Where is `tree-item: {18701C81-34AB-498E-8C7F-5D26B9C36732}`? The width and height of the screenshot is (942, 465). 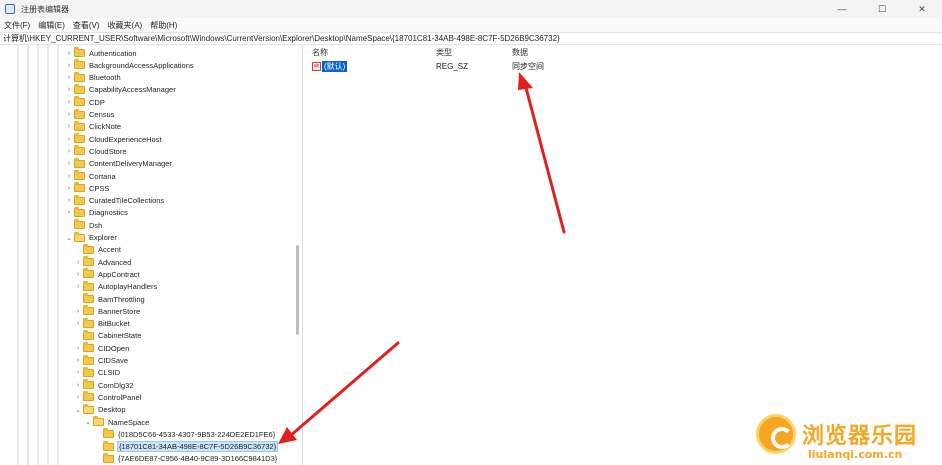 tree-item: {18701C81-34AB-498E-8C7F-5D26B9C36732} is located at coordinates (186, 446).